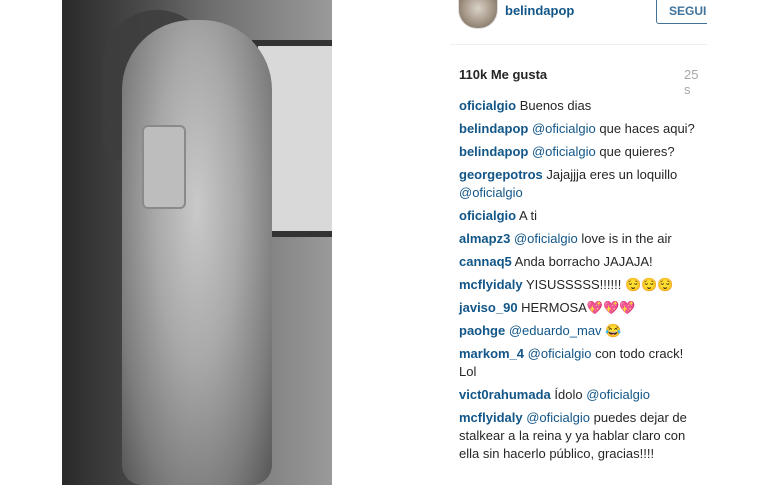 Image resolution: width=770 pixels, height=485 pixels. Describe the element at coordinates (637, 151) in the screenshot. I see `comment-text: que quieres?` at that location.